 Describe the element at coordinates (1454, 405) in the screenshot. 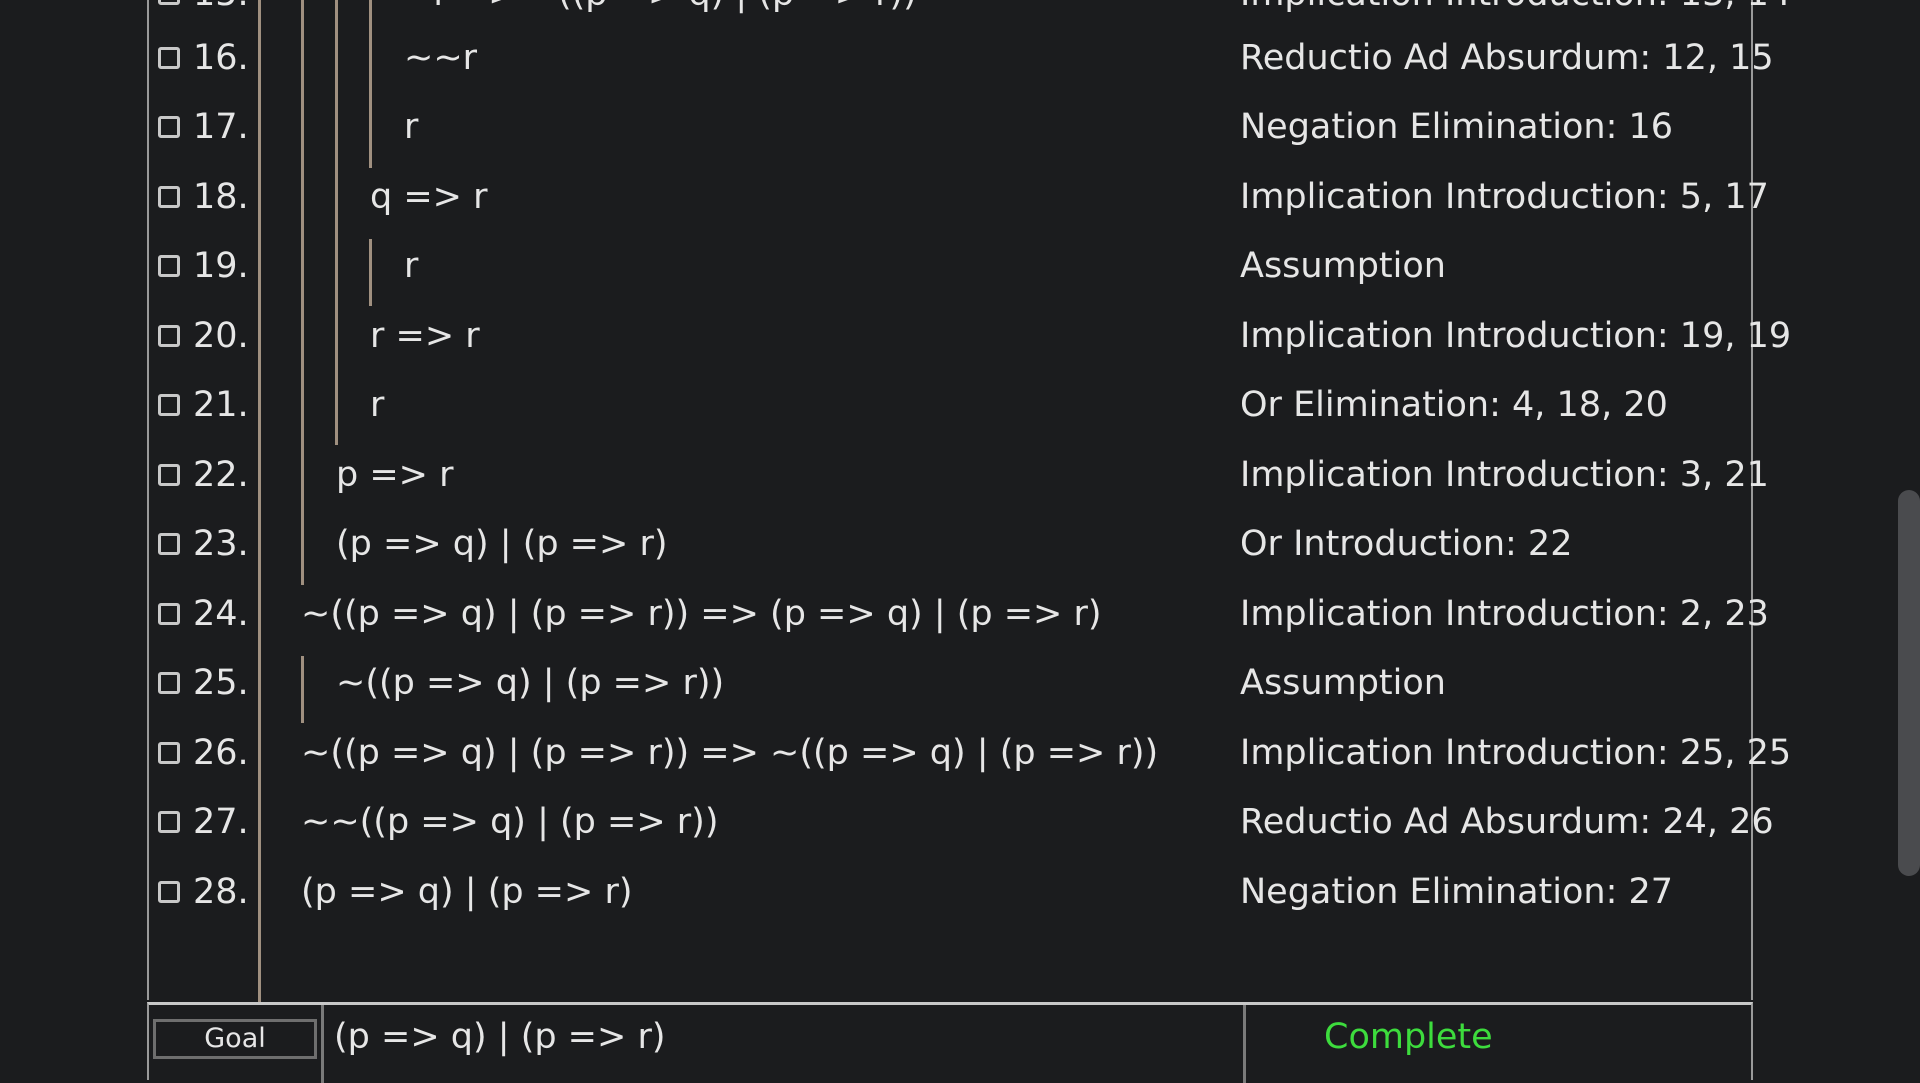

I see `line-justification: Or Elimination: 4, 18, 20` at that location.